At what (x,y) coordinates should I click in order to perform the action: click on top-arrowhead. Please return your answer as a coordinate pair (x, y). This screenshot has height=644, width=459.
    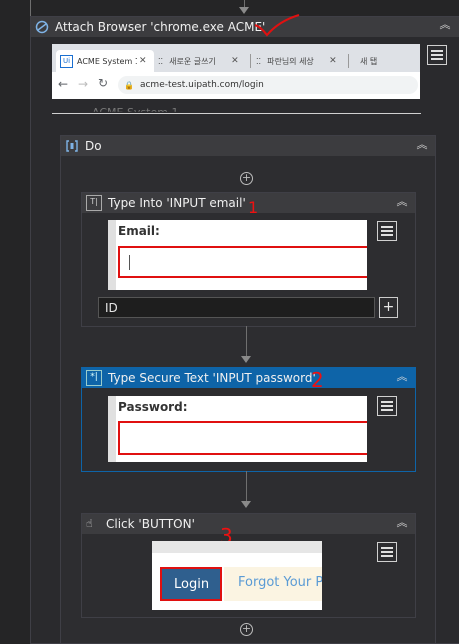
    Looking at the image, I should click on (244, 10).